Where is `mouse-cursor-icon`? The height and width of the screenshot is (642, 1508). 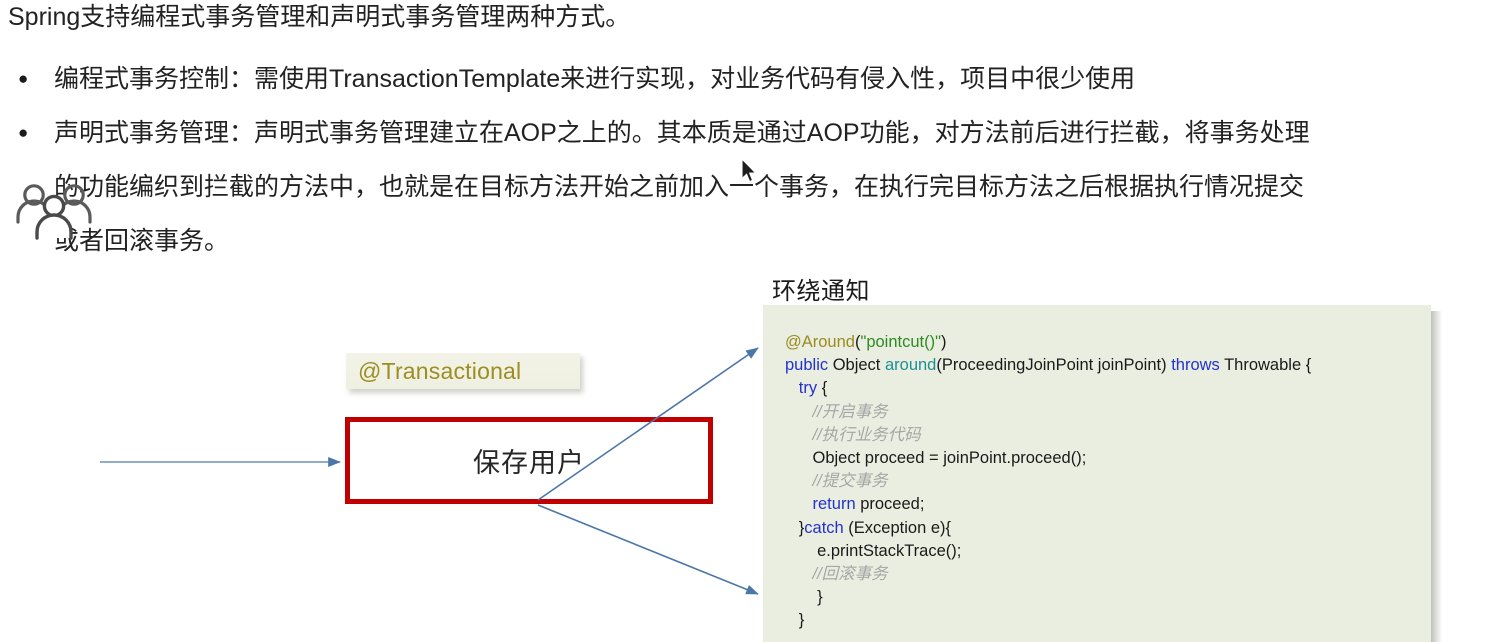
mouse-cursor-icon is located at coordinates (749, 170).